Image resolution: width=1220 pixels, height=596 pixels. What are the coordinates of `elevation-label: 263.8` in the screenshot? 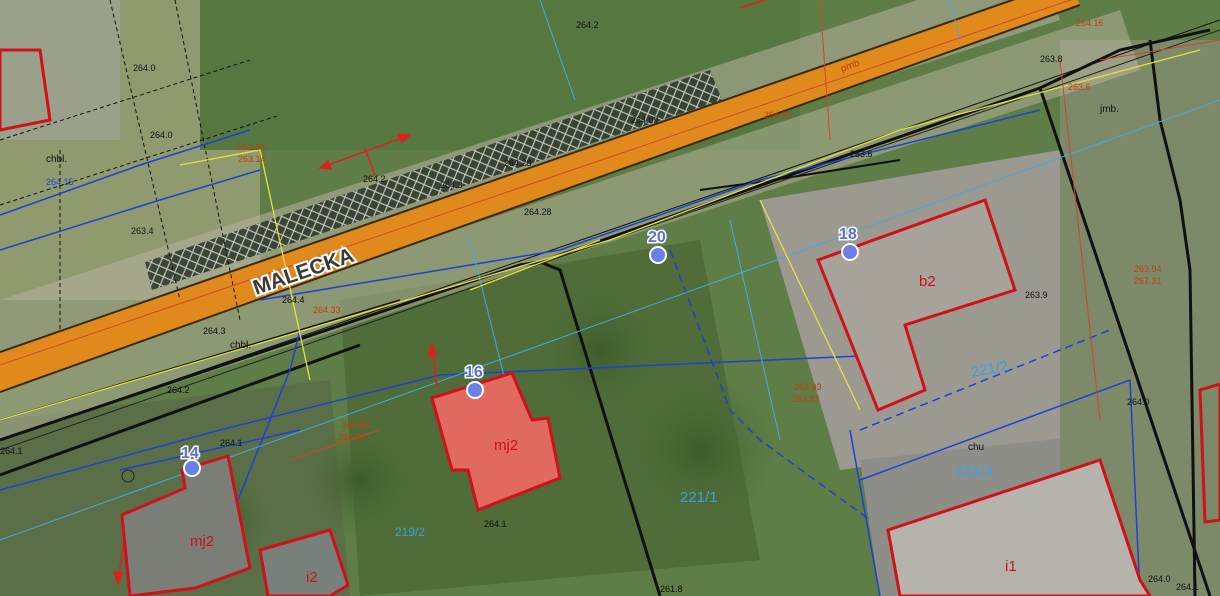 It's located at (1051, 59).